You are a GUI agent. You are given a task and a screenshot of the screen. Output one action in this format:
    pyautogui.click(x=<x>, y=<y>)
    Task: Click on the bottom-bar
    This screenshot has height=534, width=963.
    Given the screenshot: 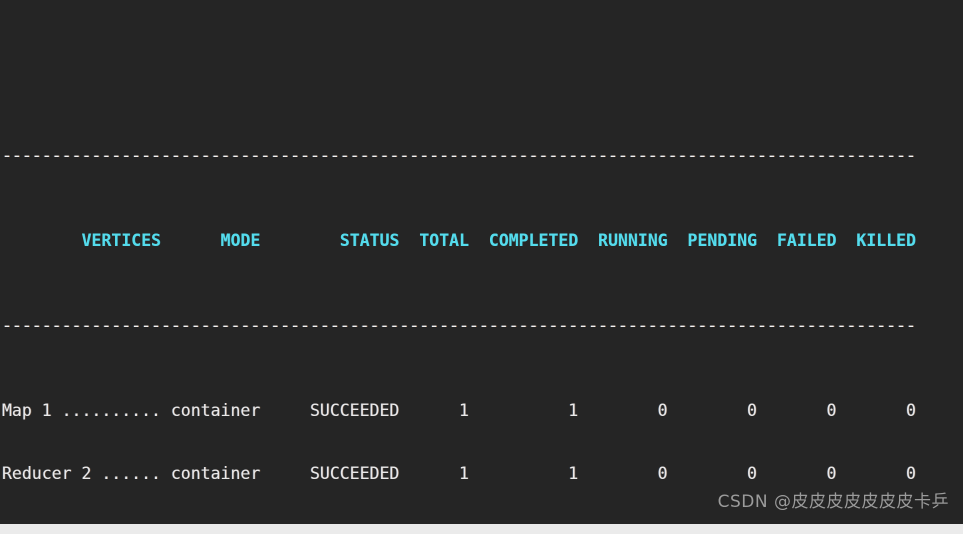 What is the action you would take?
    pyautogui.click(x=481, y=529)
    